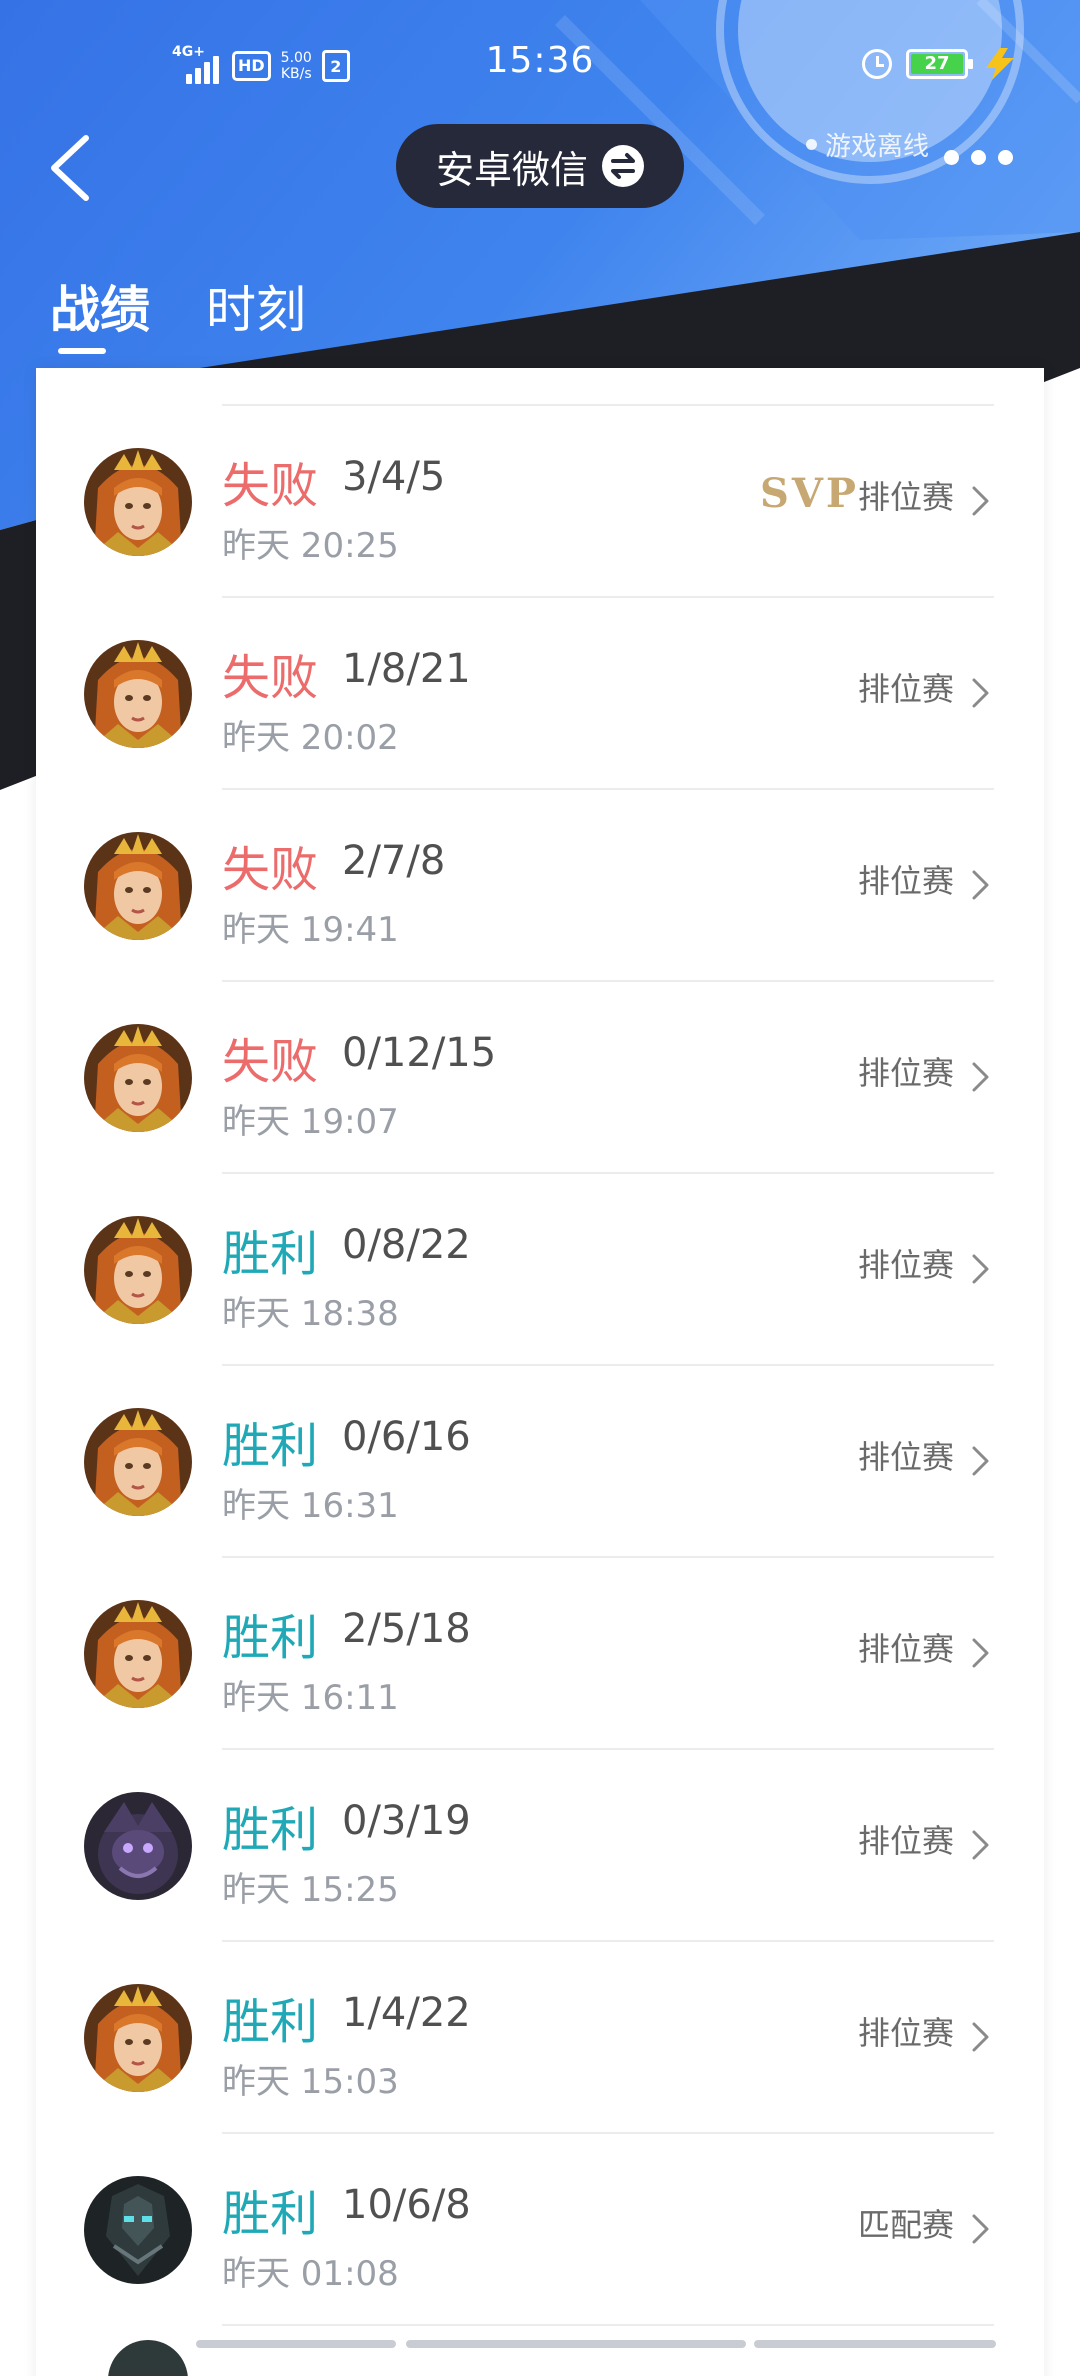  What do you see at coordinates (540, 65) in the screenshot?
I see `status-bar: 4G+ HD 5.00 KB/s 2 15:36 27` at bounding box center [540, 65].